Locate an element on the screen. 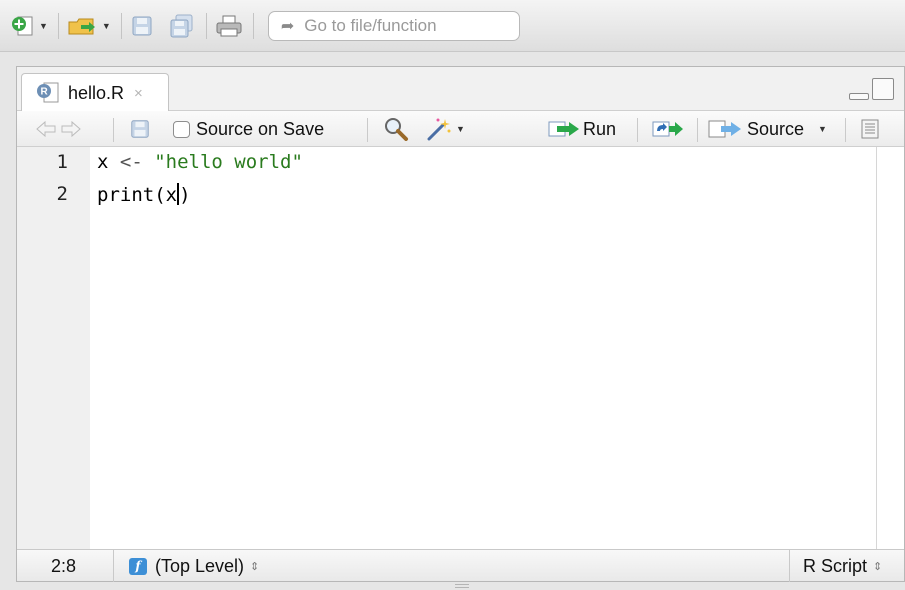 This screenshot has width=905, height=590. find-replace-button is located at coordinates (396, 129).